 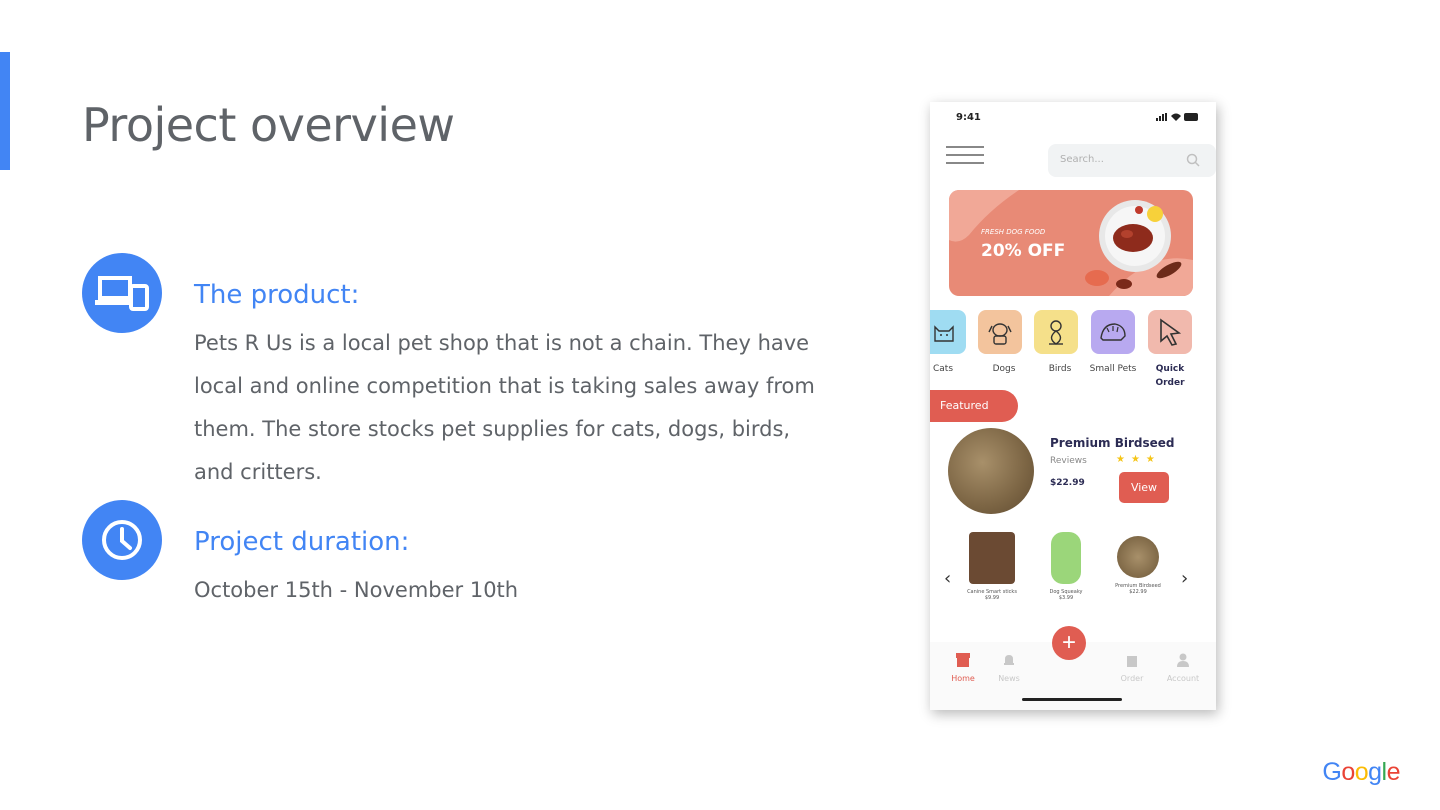 I want to click on chevron-left-icon: ‹, so click(x=947, y=578).